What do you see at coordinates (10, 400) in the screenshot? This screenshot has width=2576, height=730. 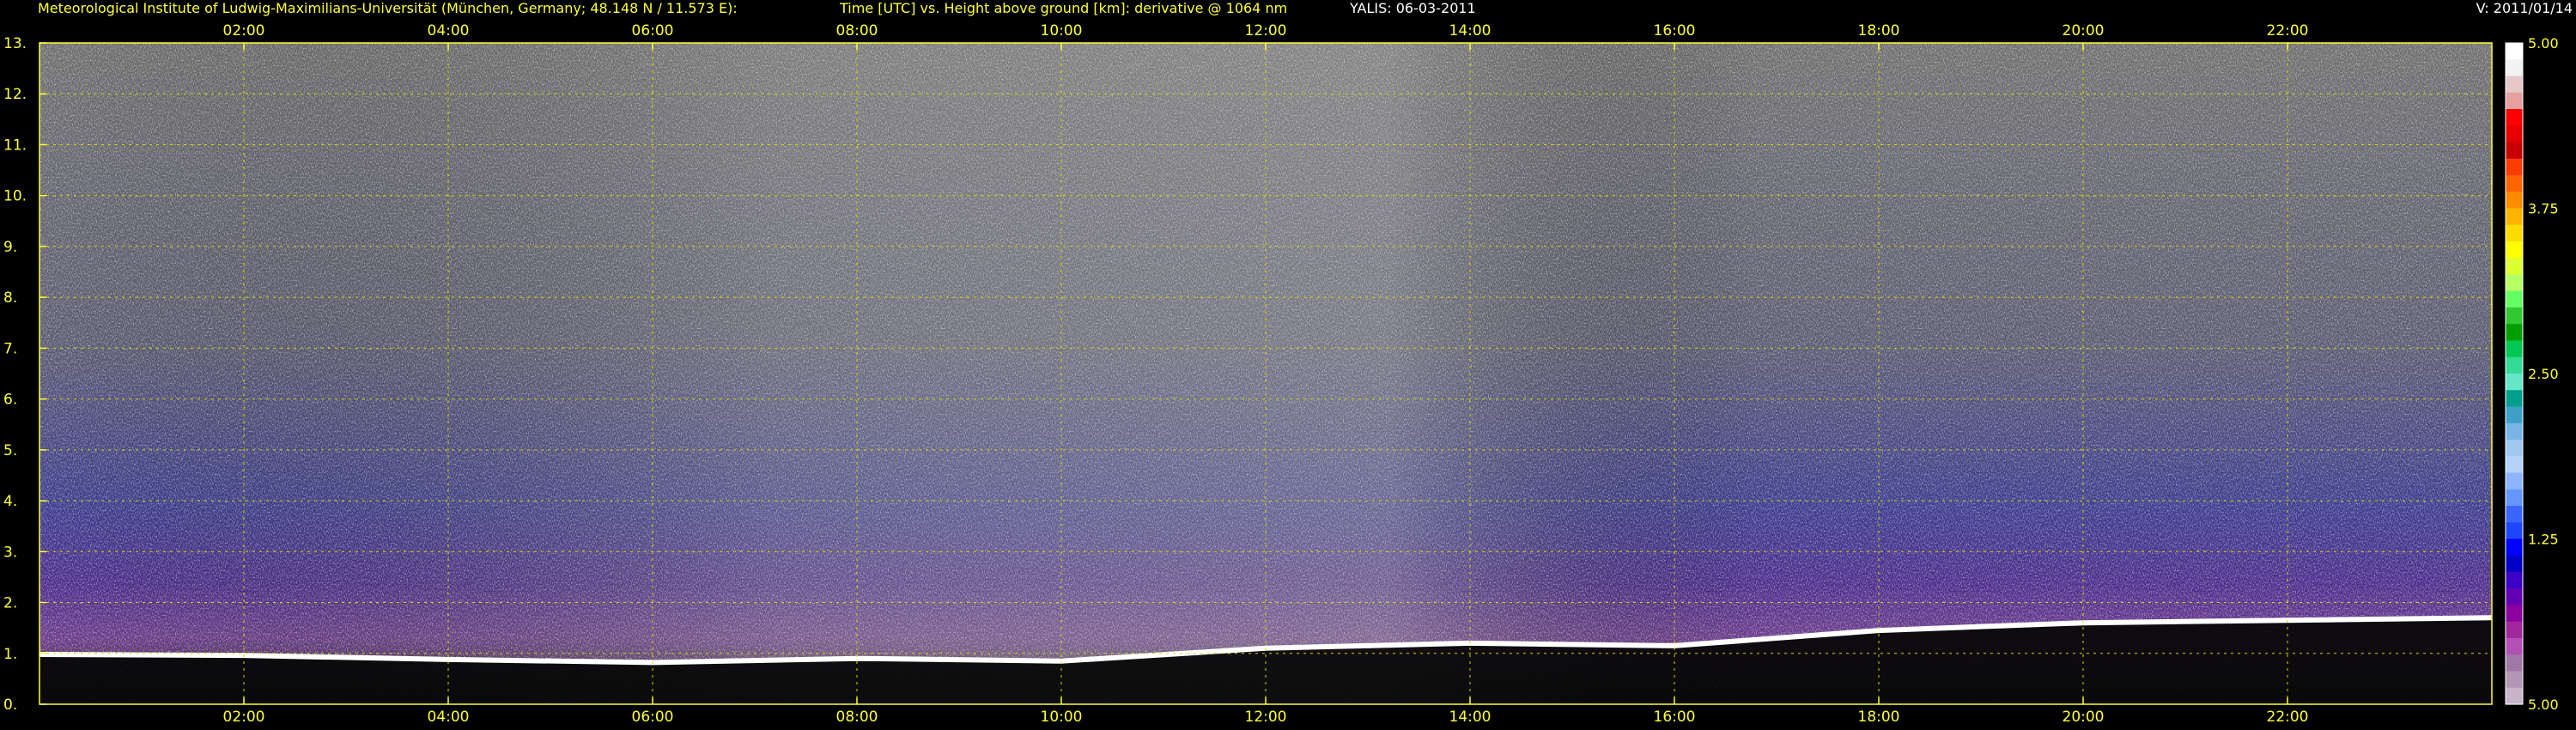 I see `y-tick-label: 6.` at bounding box center [10, 400].